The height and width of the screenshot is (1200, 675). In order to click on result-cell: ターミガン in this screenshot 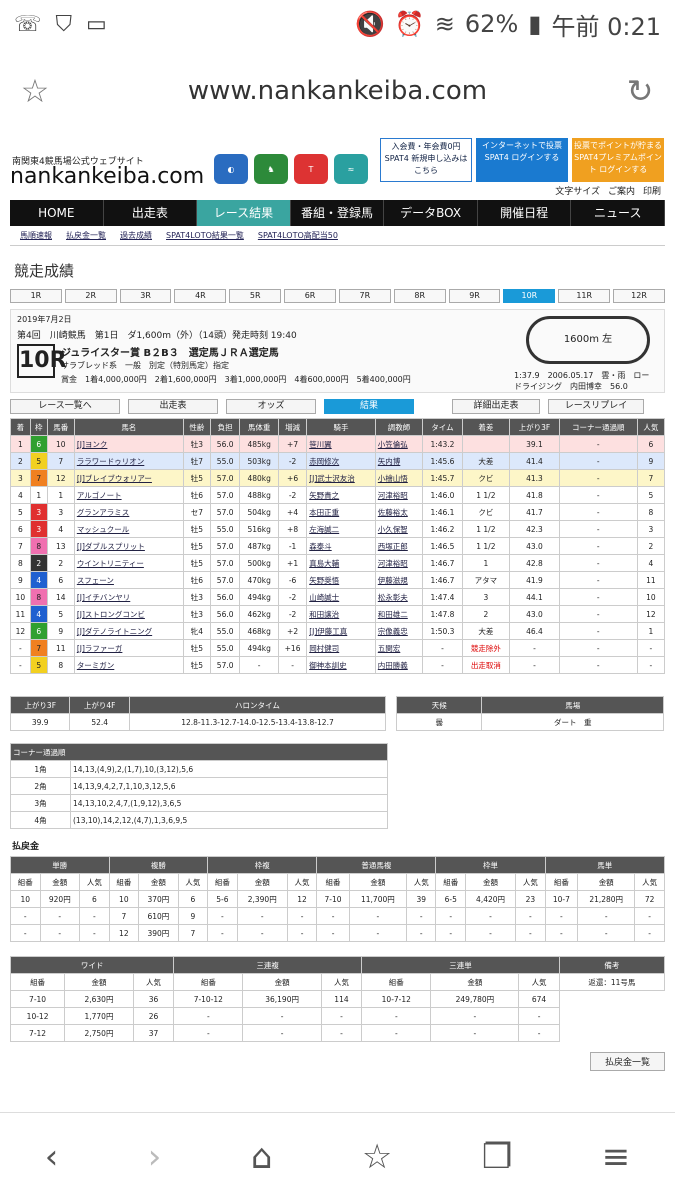, I will do `click(128, 665)`.